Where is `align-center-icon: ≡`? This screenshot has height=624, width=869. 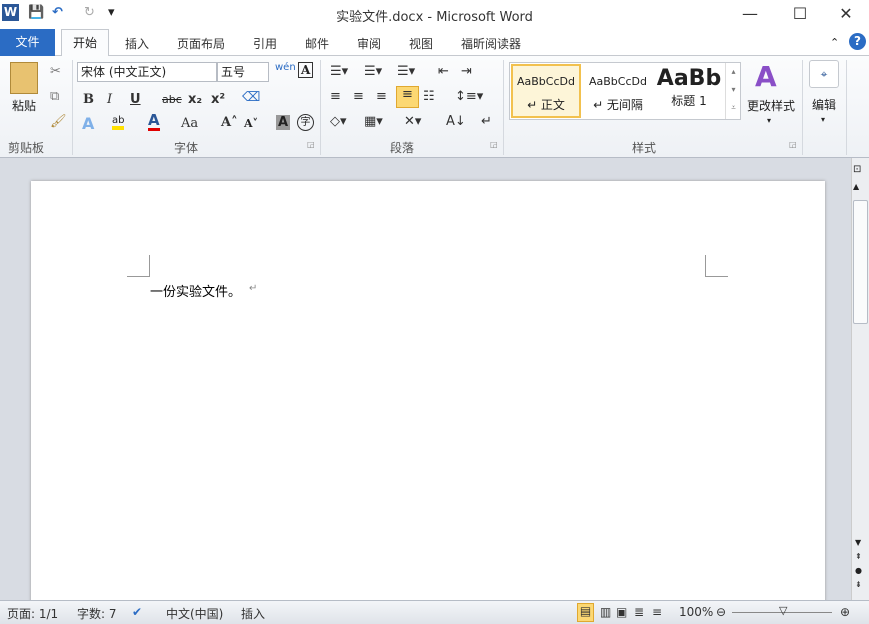 align-center-icon: ≡ is located at coordinates (358, 96).